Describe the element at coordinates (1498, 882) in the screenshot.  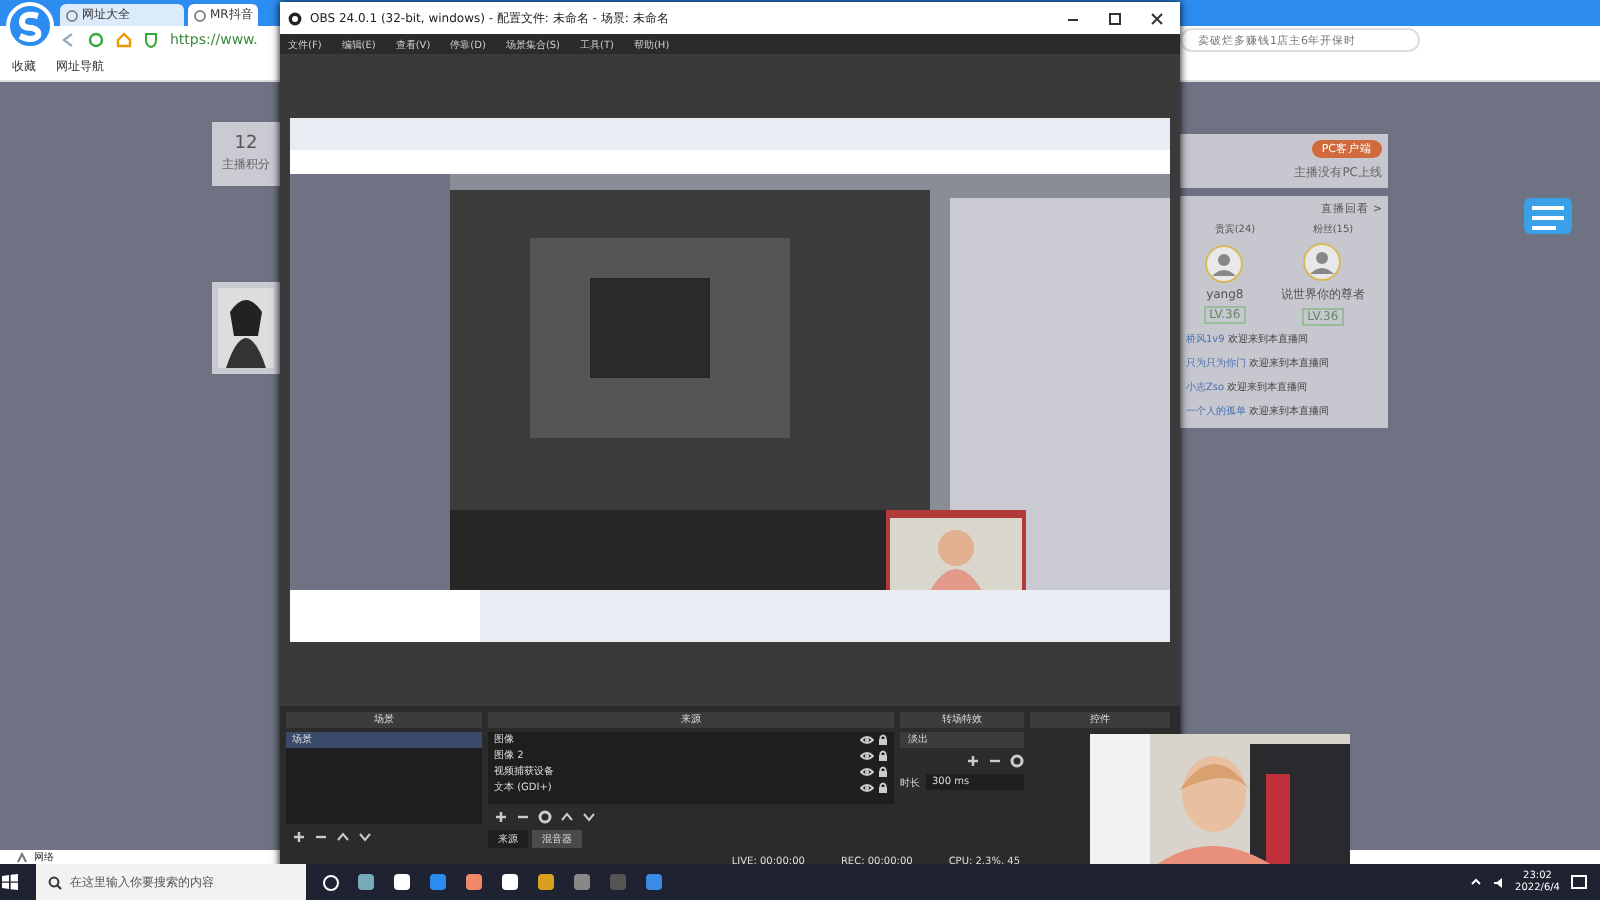
I see `volume-icon` at that location.